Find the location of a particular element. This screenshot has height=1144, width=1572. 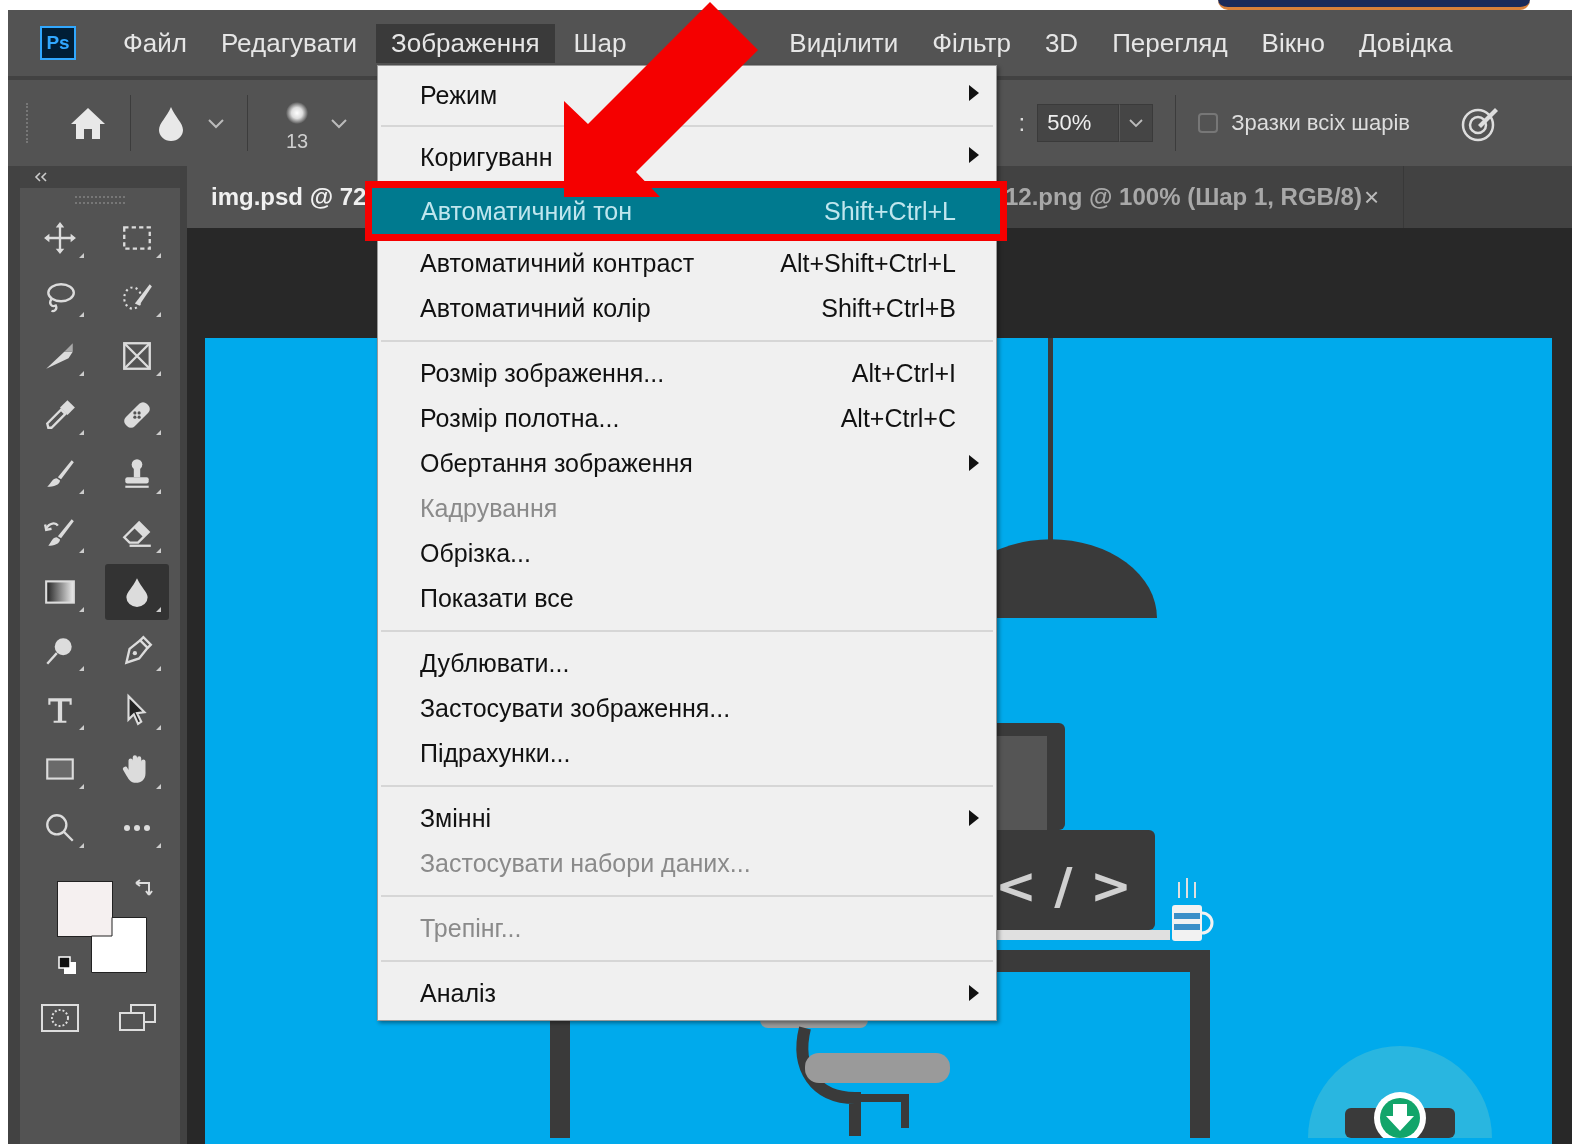

grip-handle is located at coordinates (100, 200).